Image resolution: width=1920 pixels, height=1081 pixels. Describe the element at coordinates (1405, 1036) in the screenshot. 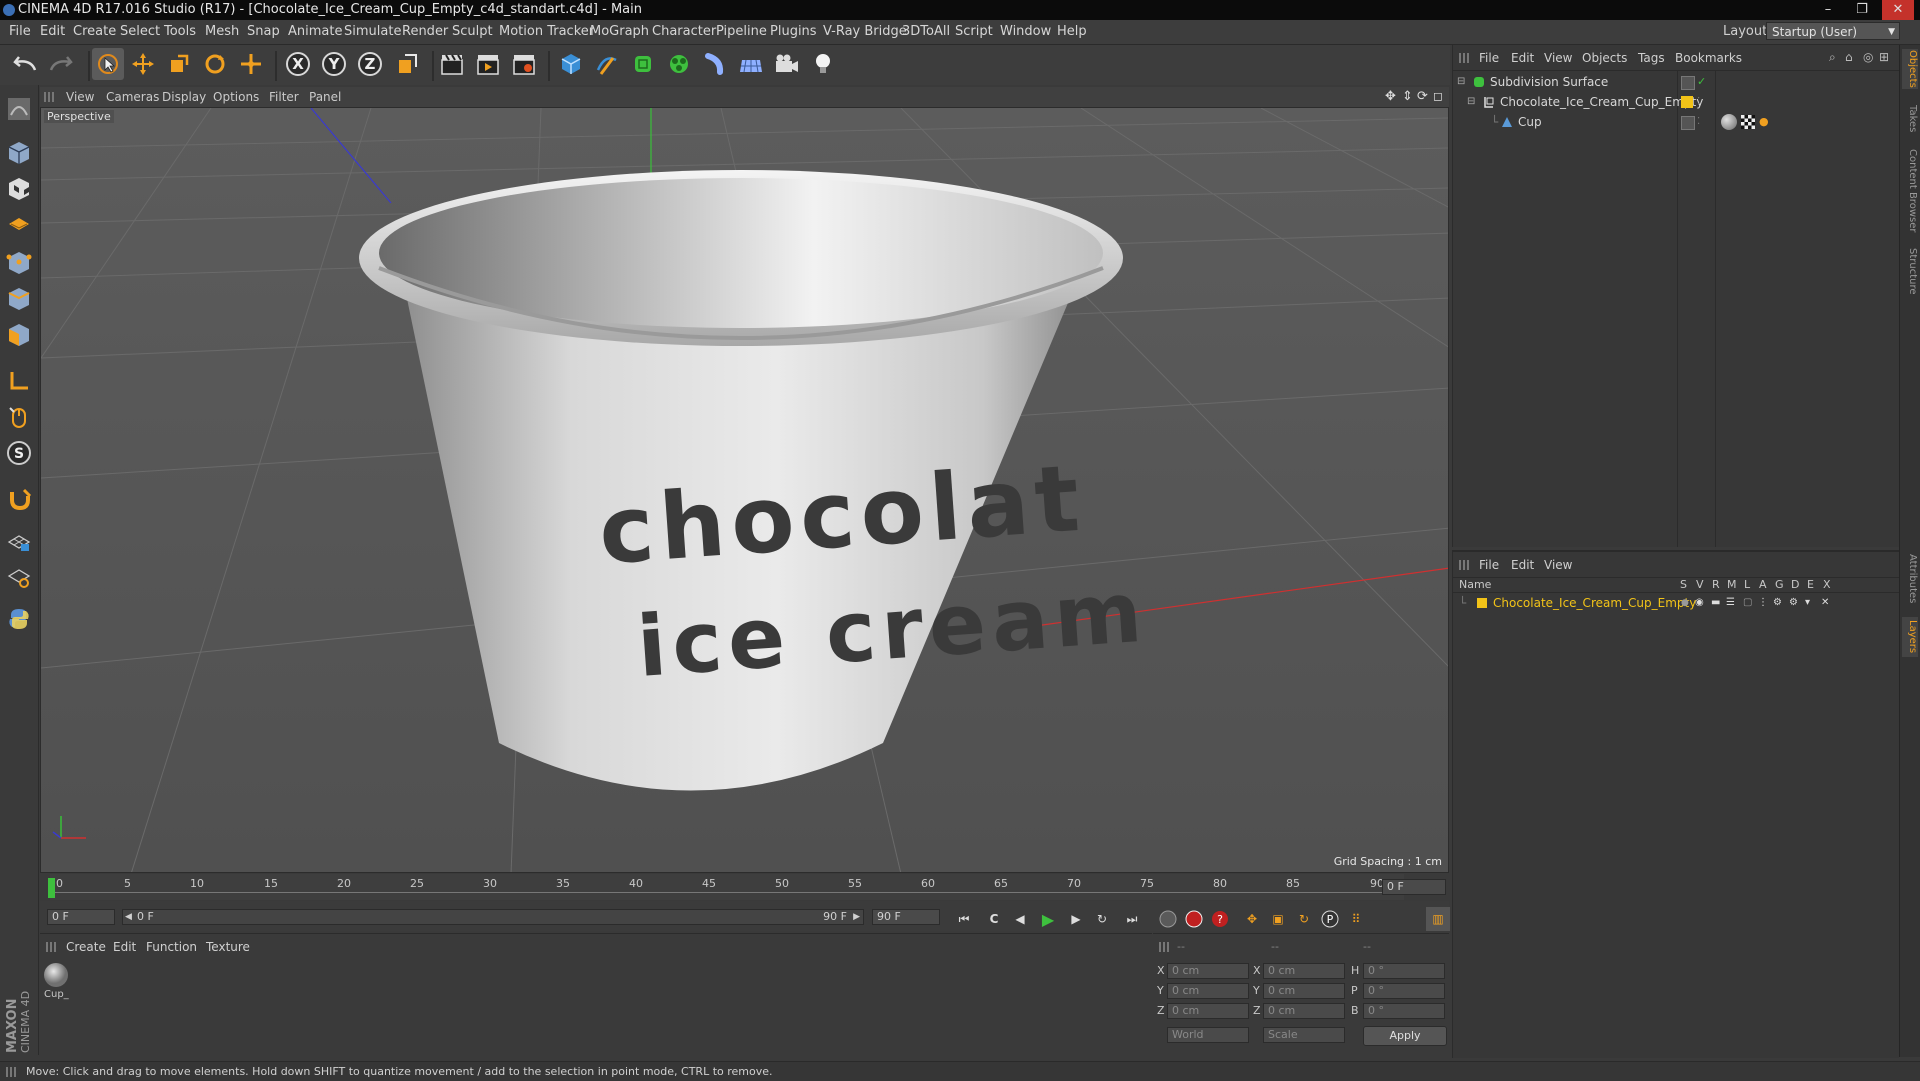

I see `apply-button: Apply` at that location.